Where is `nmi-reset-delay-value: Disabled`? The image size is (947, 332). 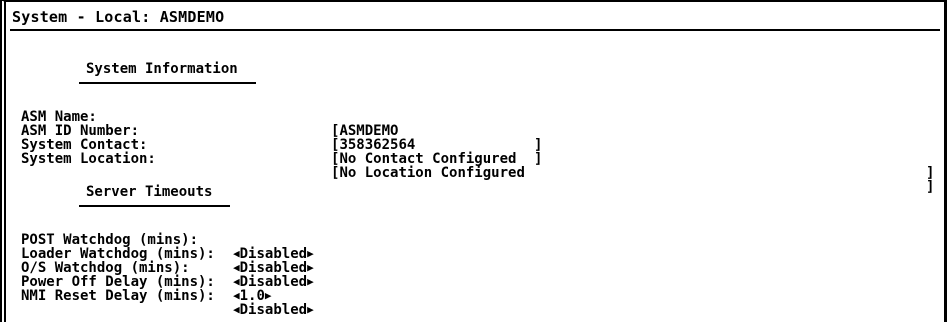
nmi-reset-delay-value: Disabled is located at coordinates (273, 310).